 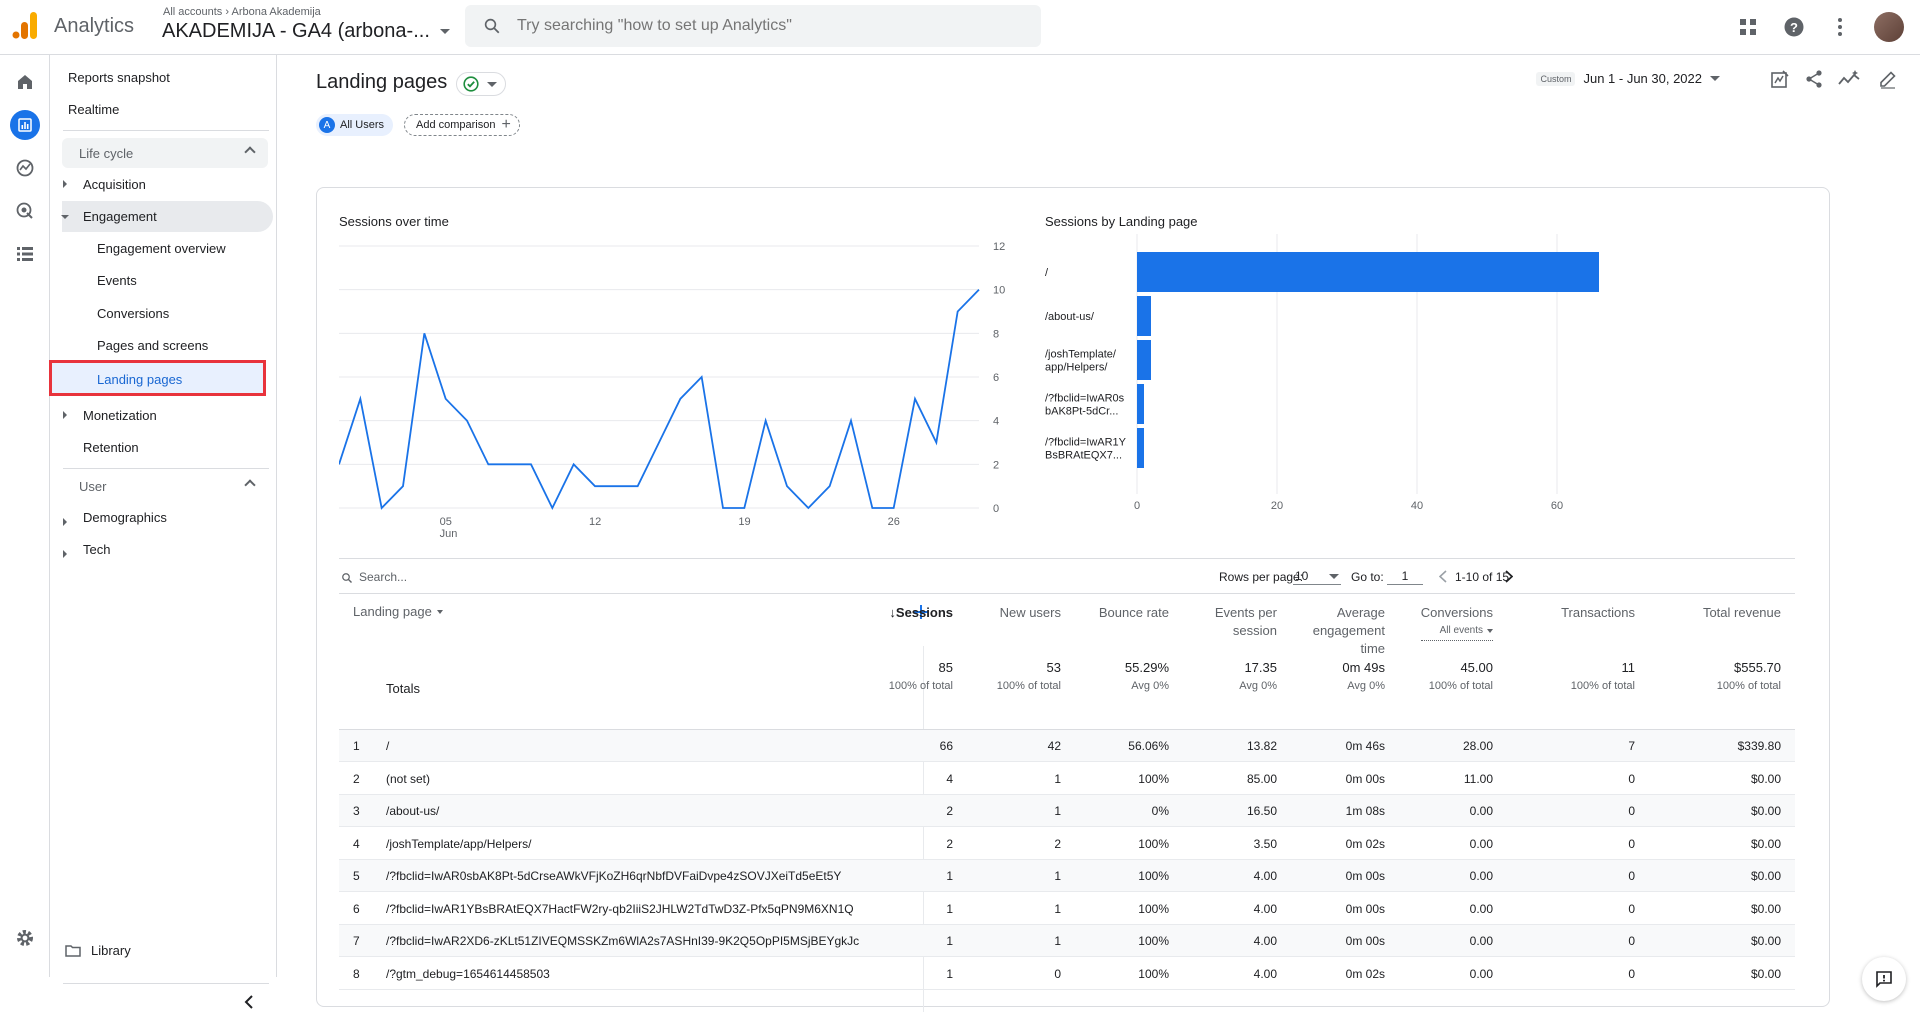 I want to click on row-avg: 1m 08s, so click(x=1365, y=811).